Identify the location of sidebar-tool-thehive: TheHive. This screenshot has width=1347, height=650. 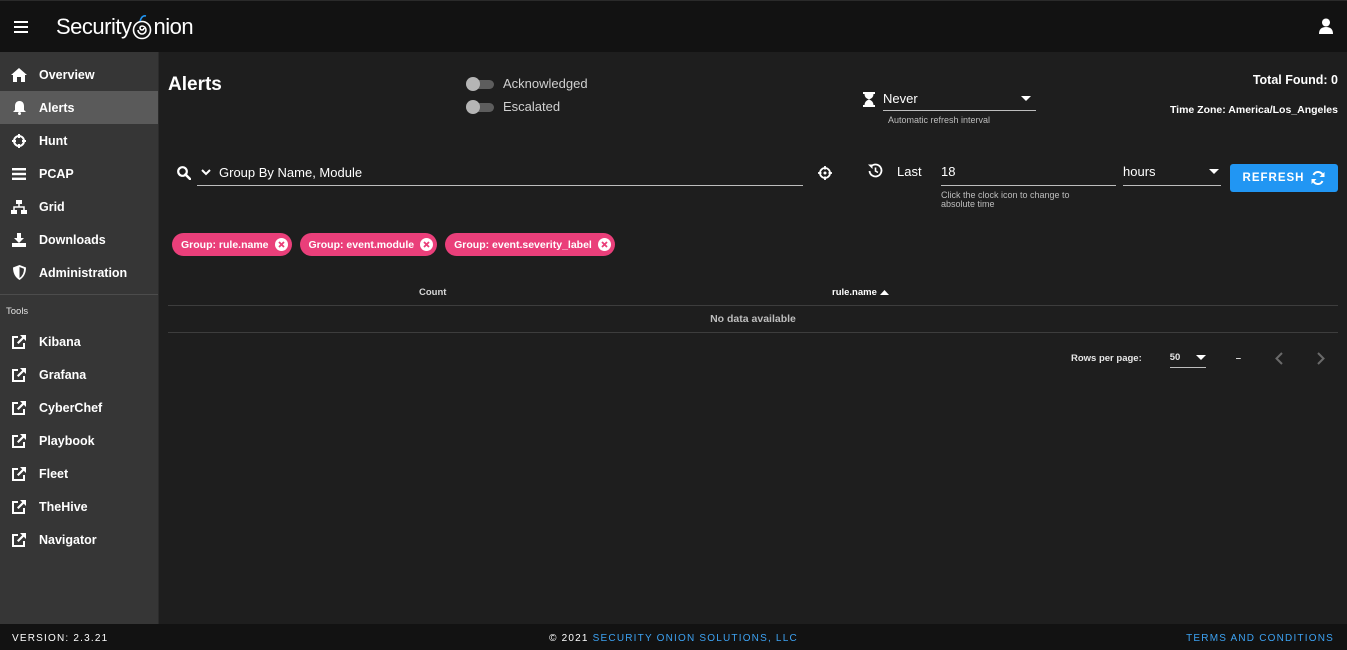
(79, 506).